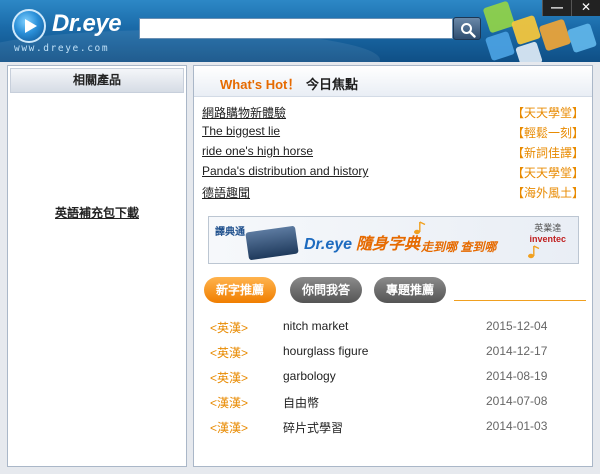 This screenshot has width=600, height=474. I want to click on news-title-link: ride one's high horse, so click(257, 151).